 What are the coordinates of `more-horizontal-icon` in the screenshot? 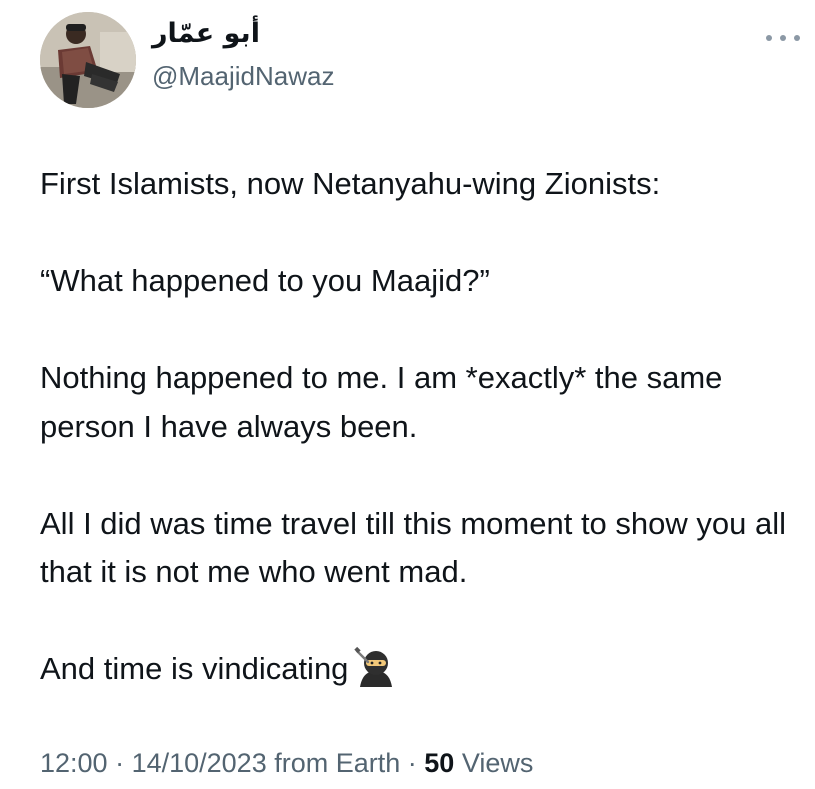 It's located at (783, 38).